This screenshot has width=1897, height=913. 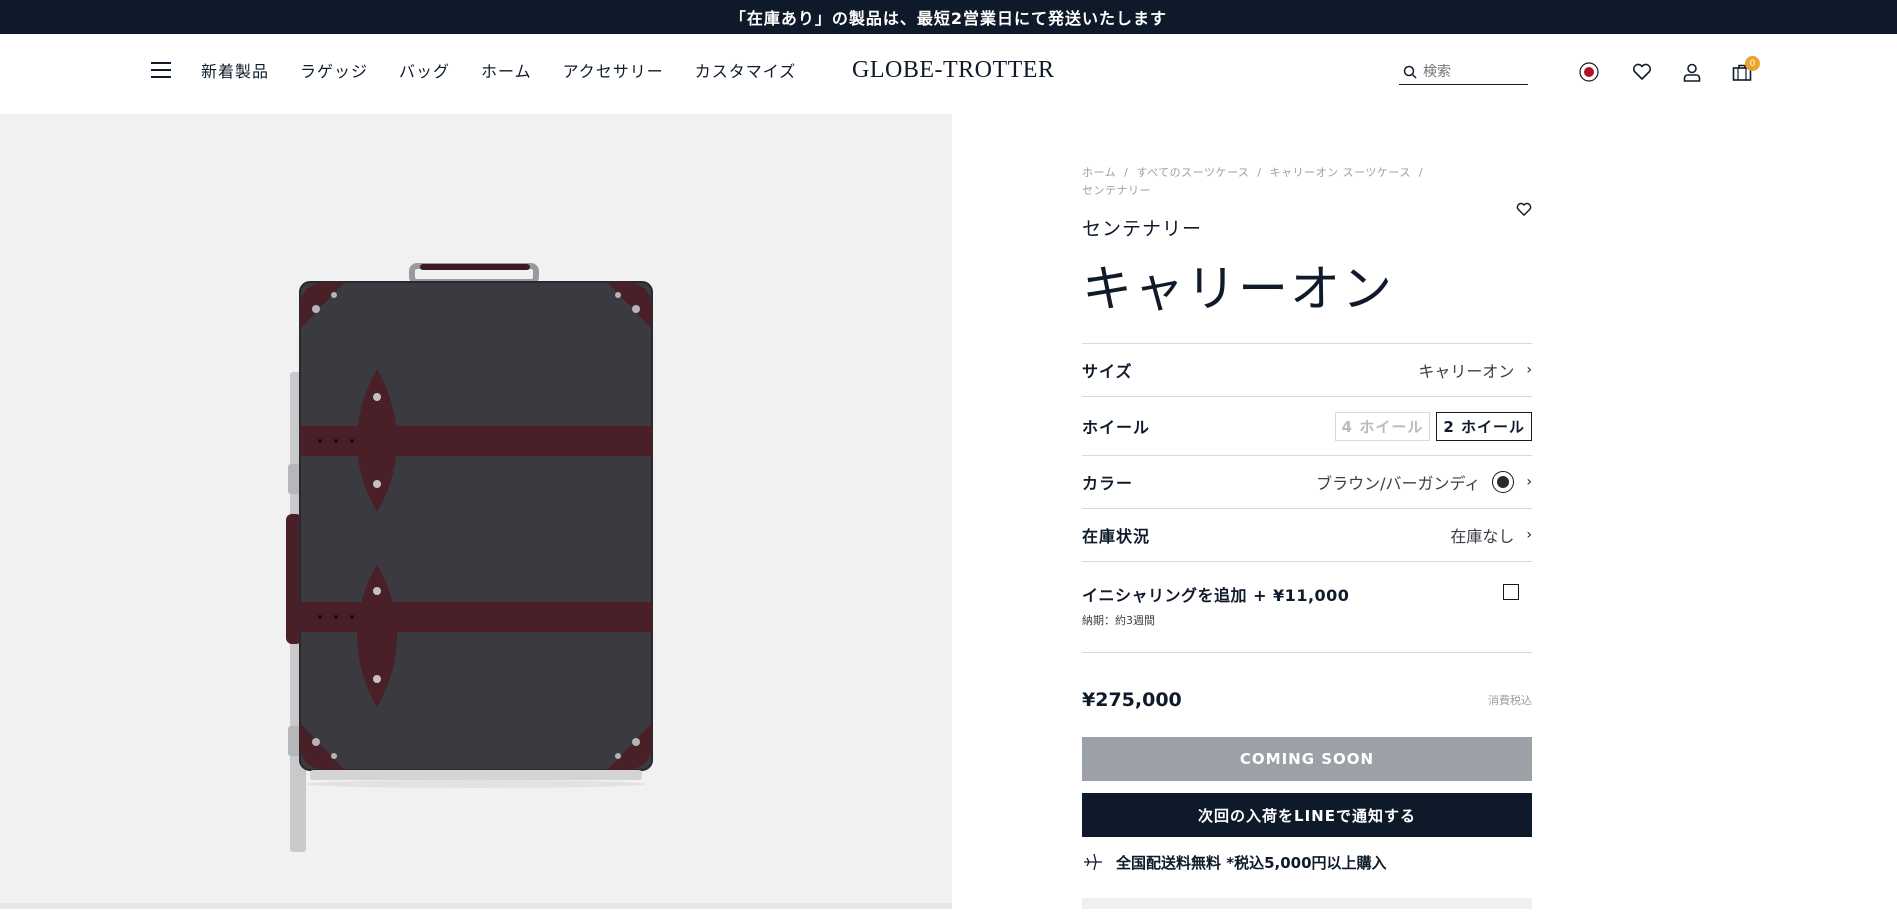 What do you see at coordinates (506, 70) in the screenshot?
I see `nav-item-home: ホーム` at bounding box center [506, 70].